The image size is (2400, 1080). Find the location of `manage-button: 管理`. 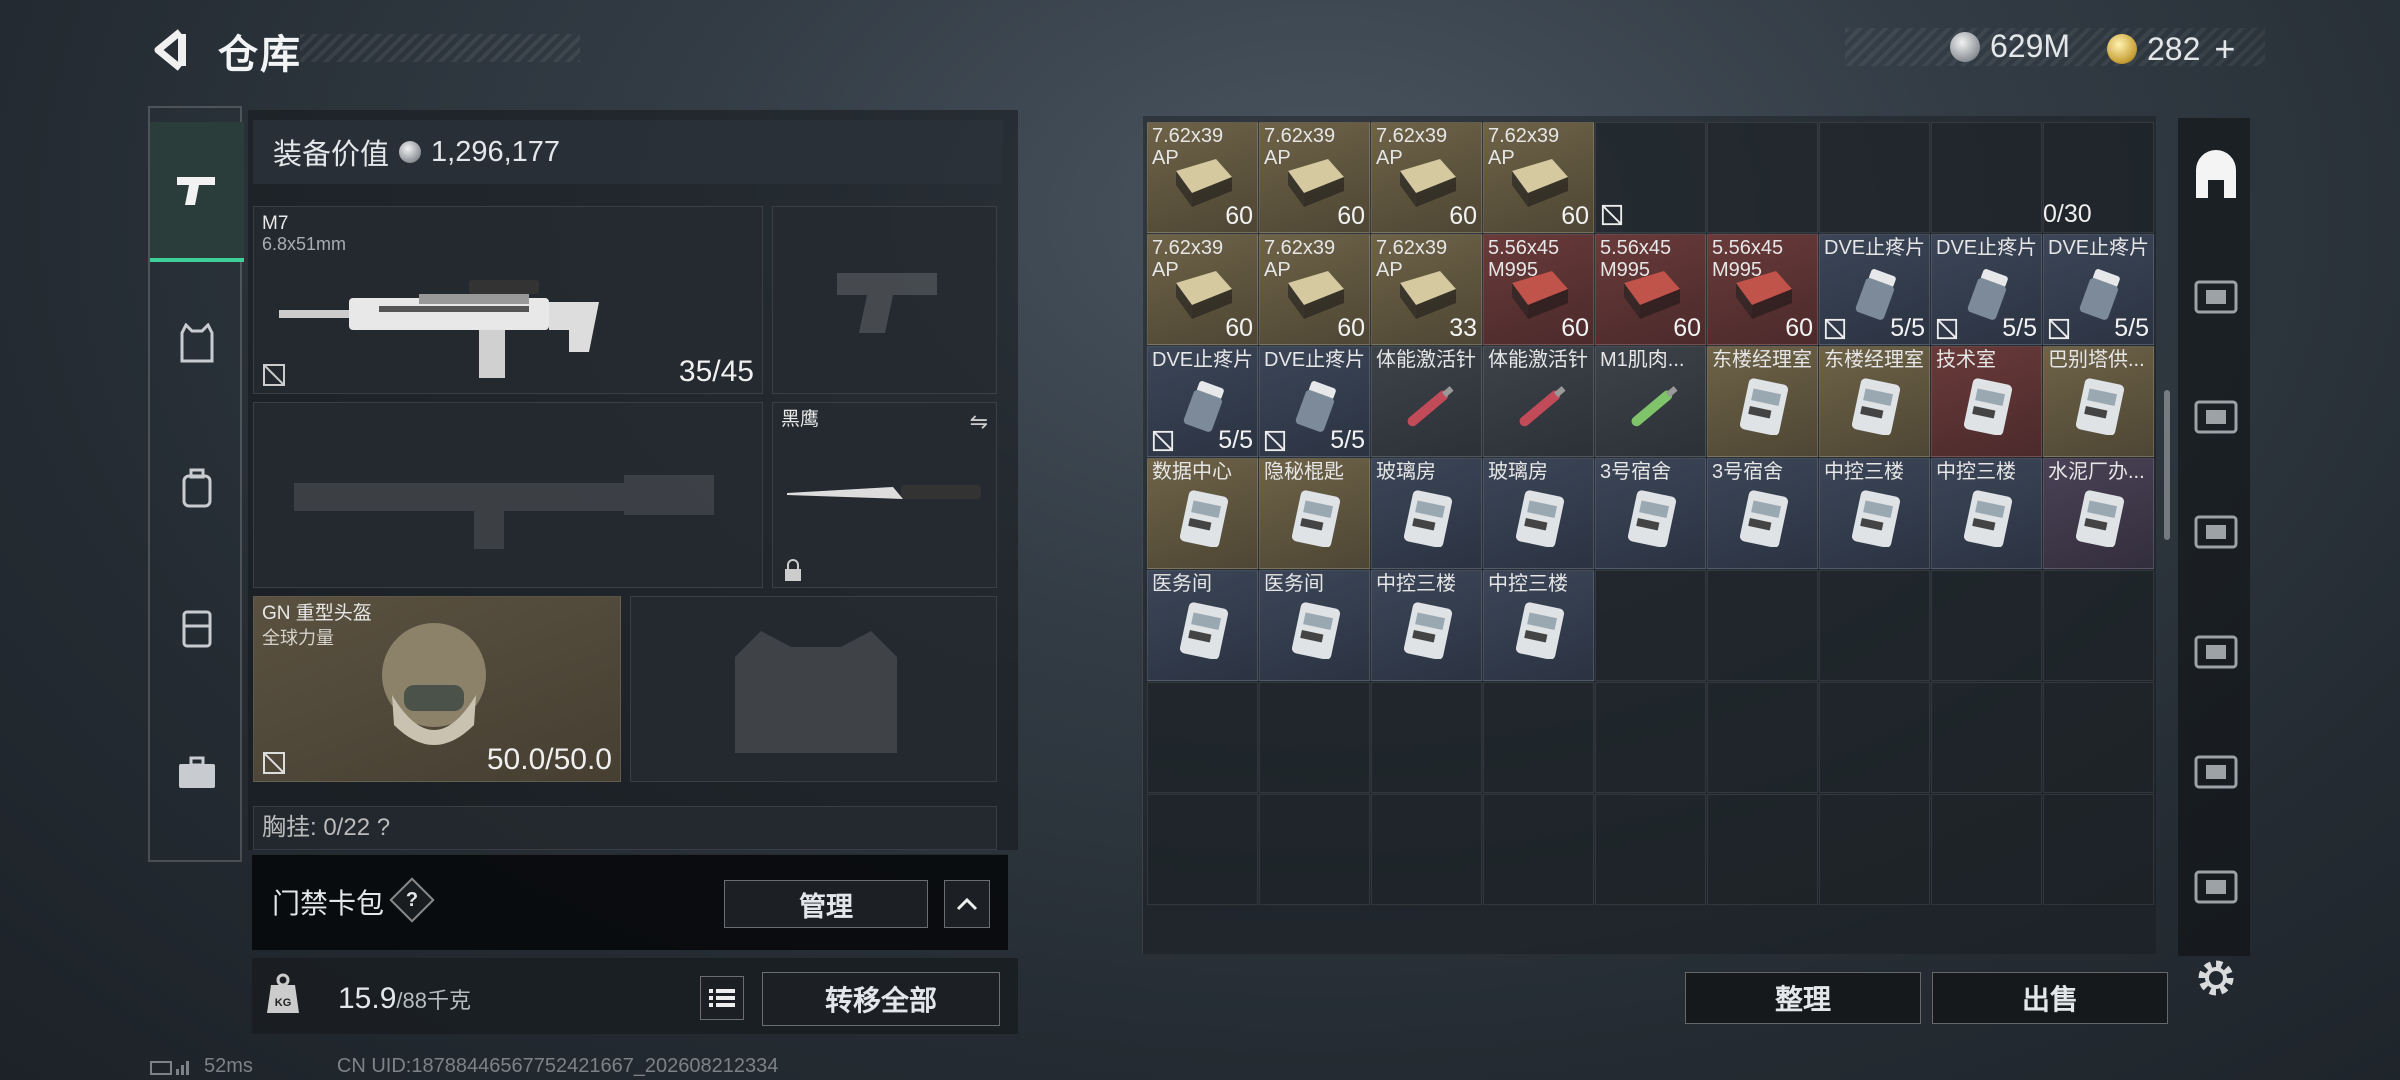

manage-button: 管理 is located at coordinates (826, 904).